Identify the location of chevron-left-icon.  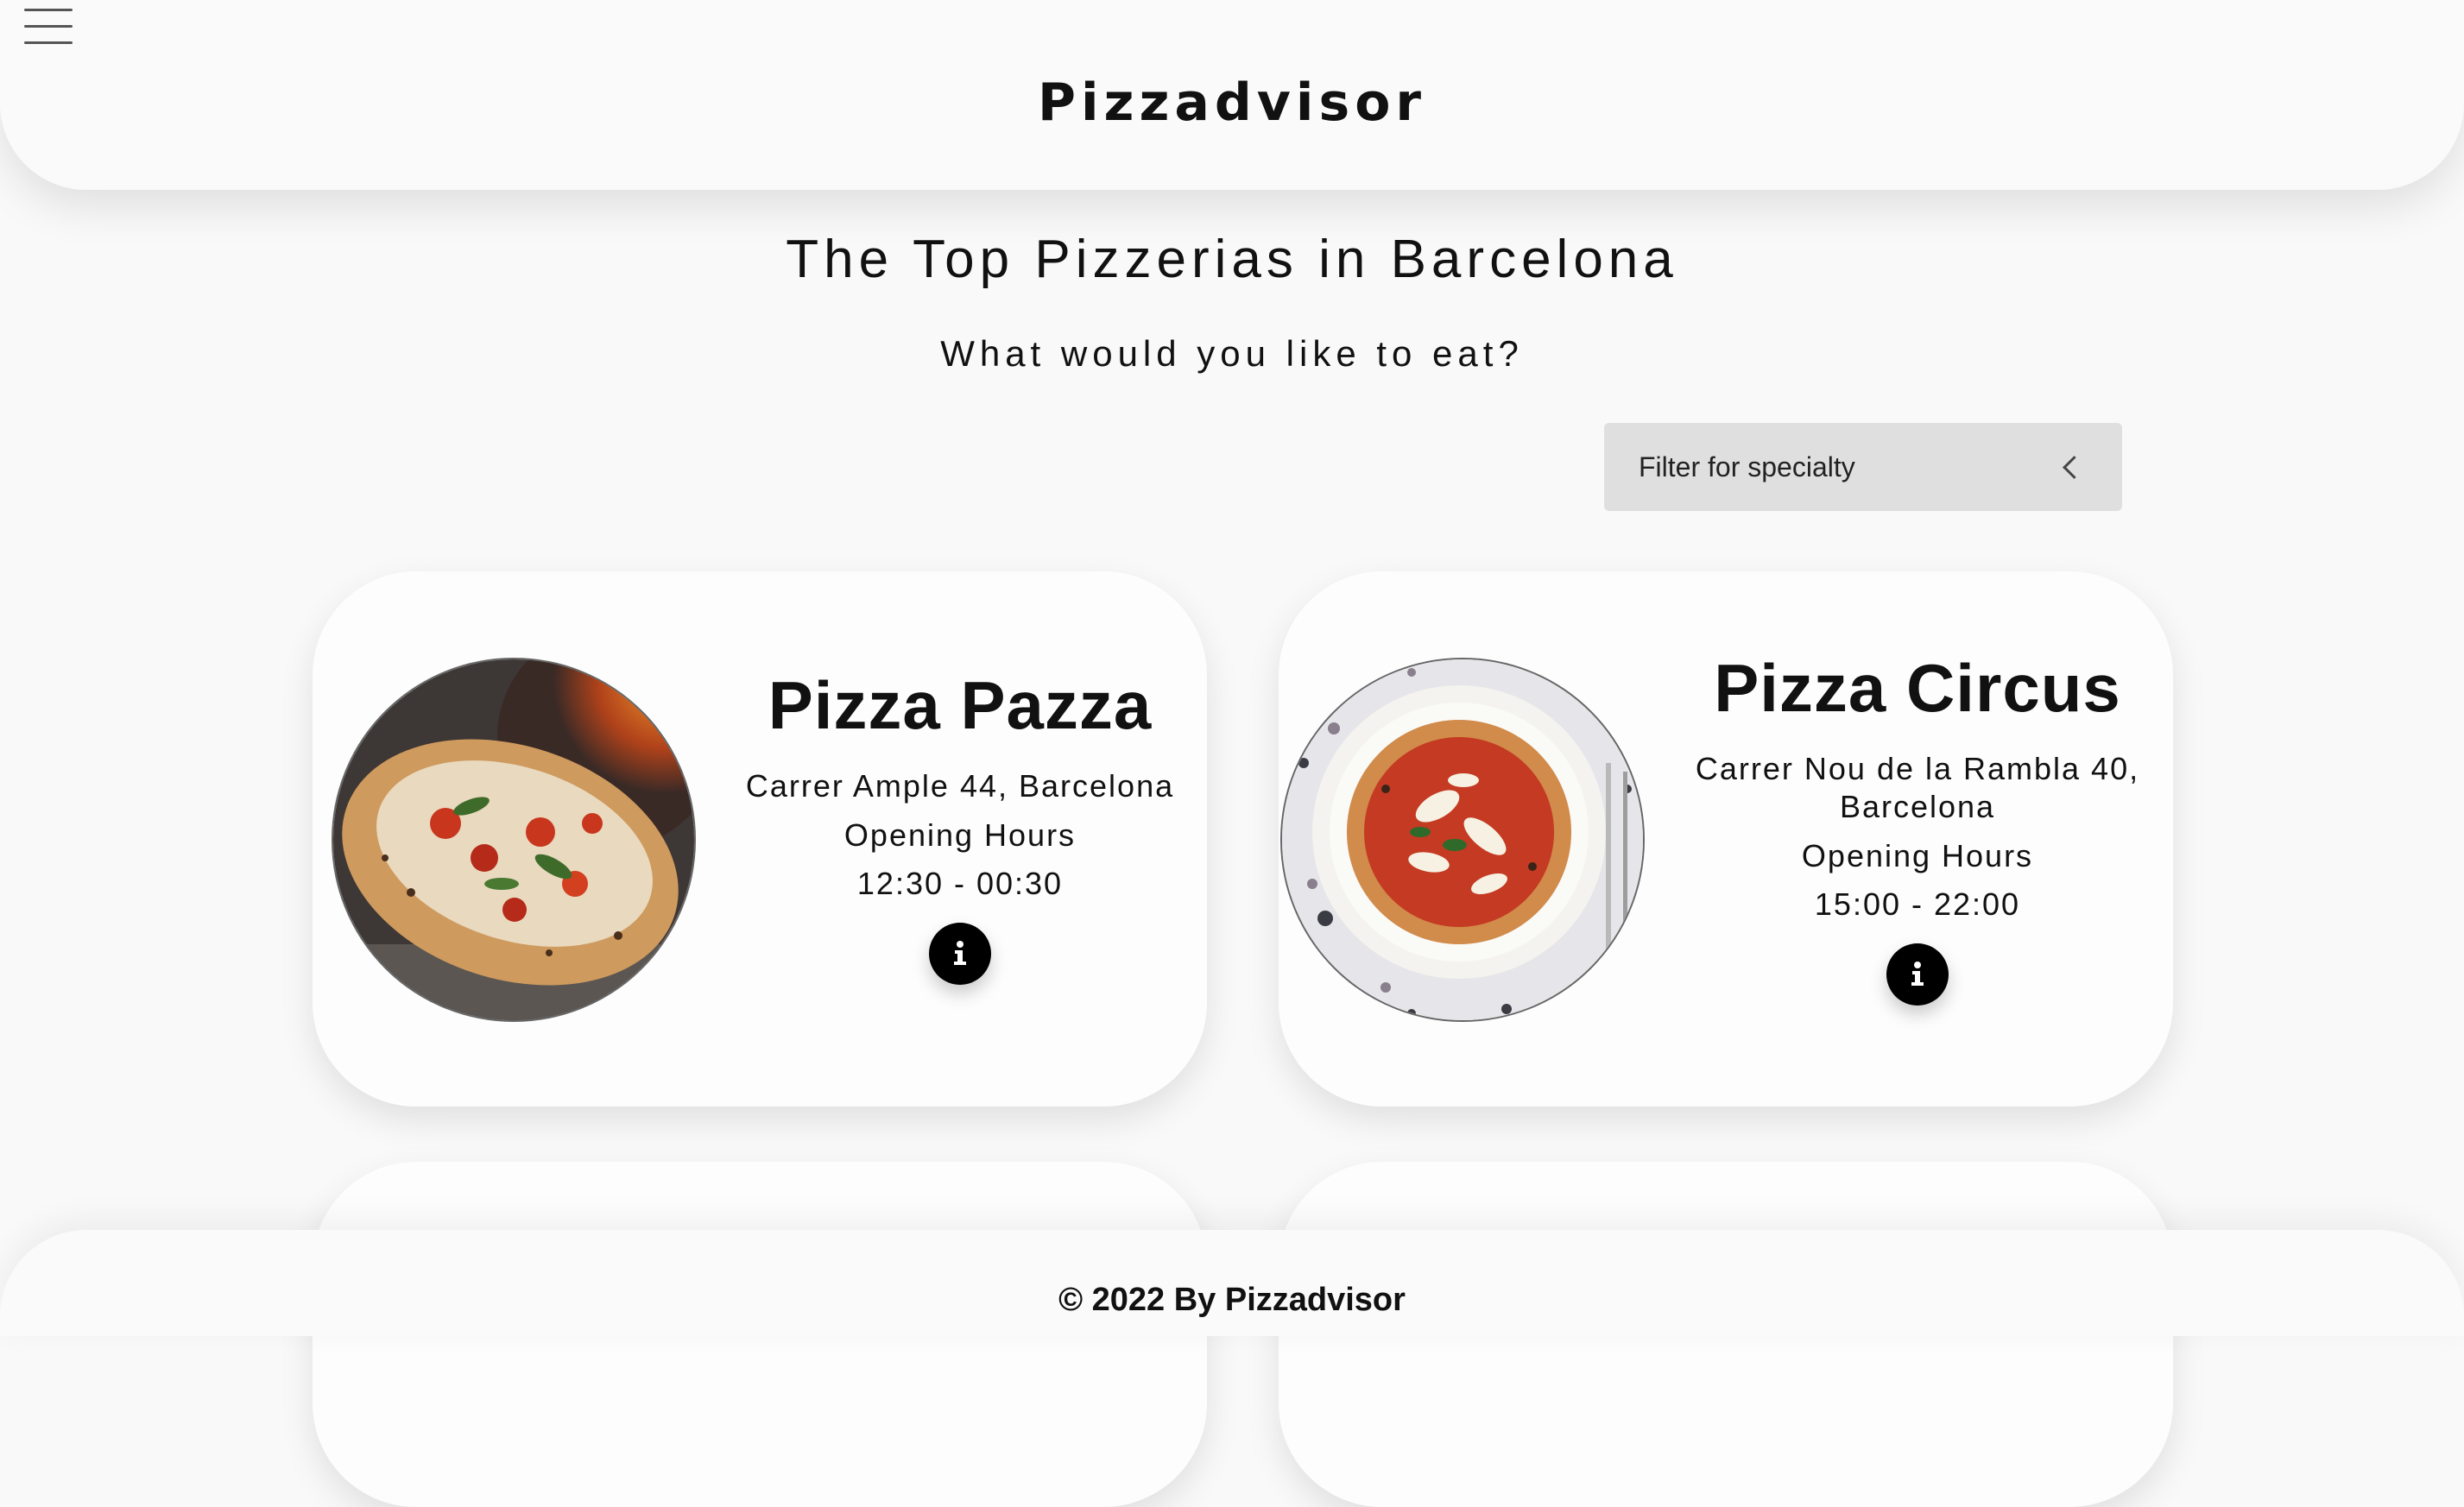
(2074, 467).